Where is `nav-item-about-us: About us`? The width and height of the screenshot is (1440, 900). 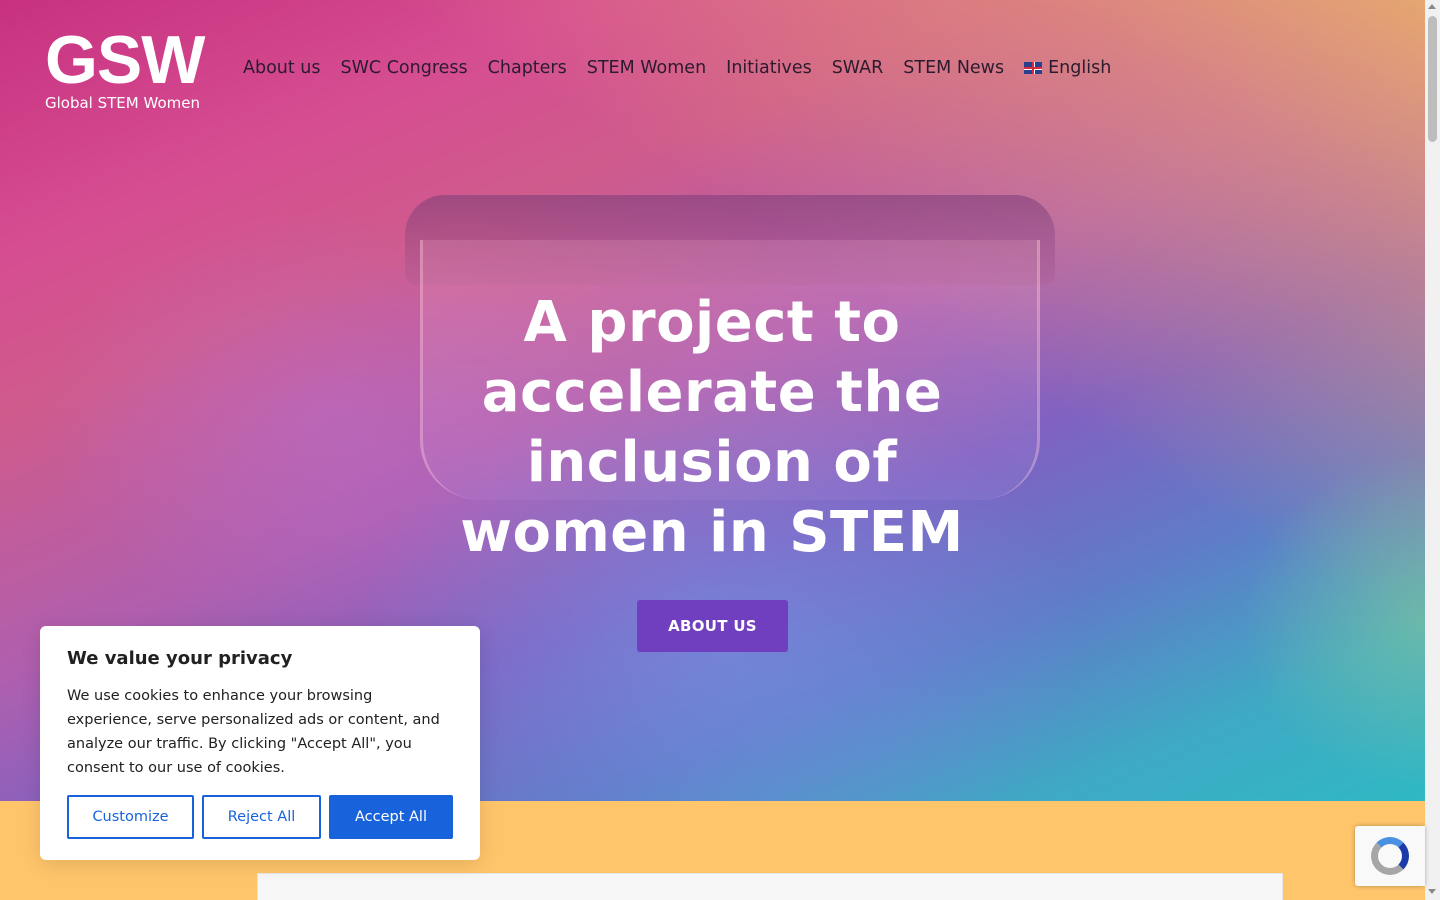 nav-item-about-us: About us is located at coordinates (282, 68).